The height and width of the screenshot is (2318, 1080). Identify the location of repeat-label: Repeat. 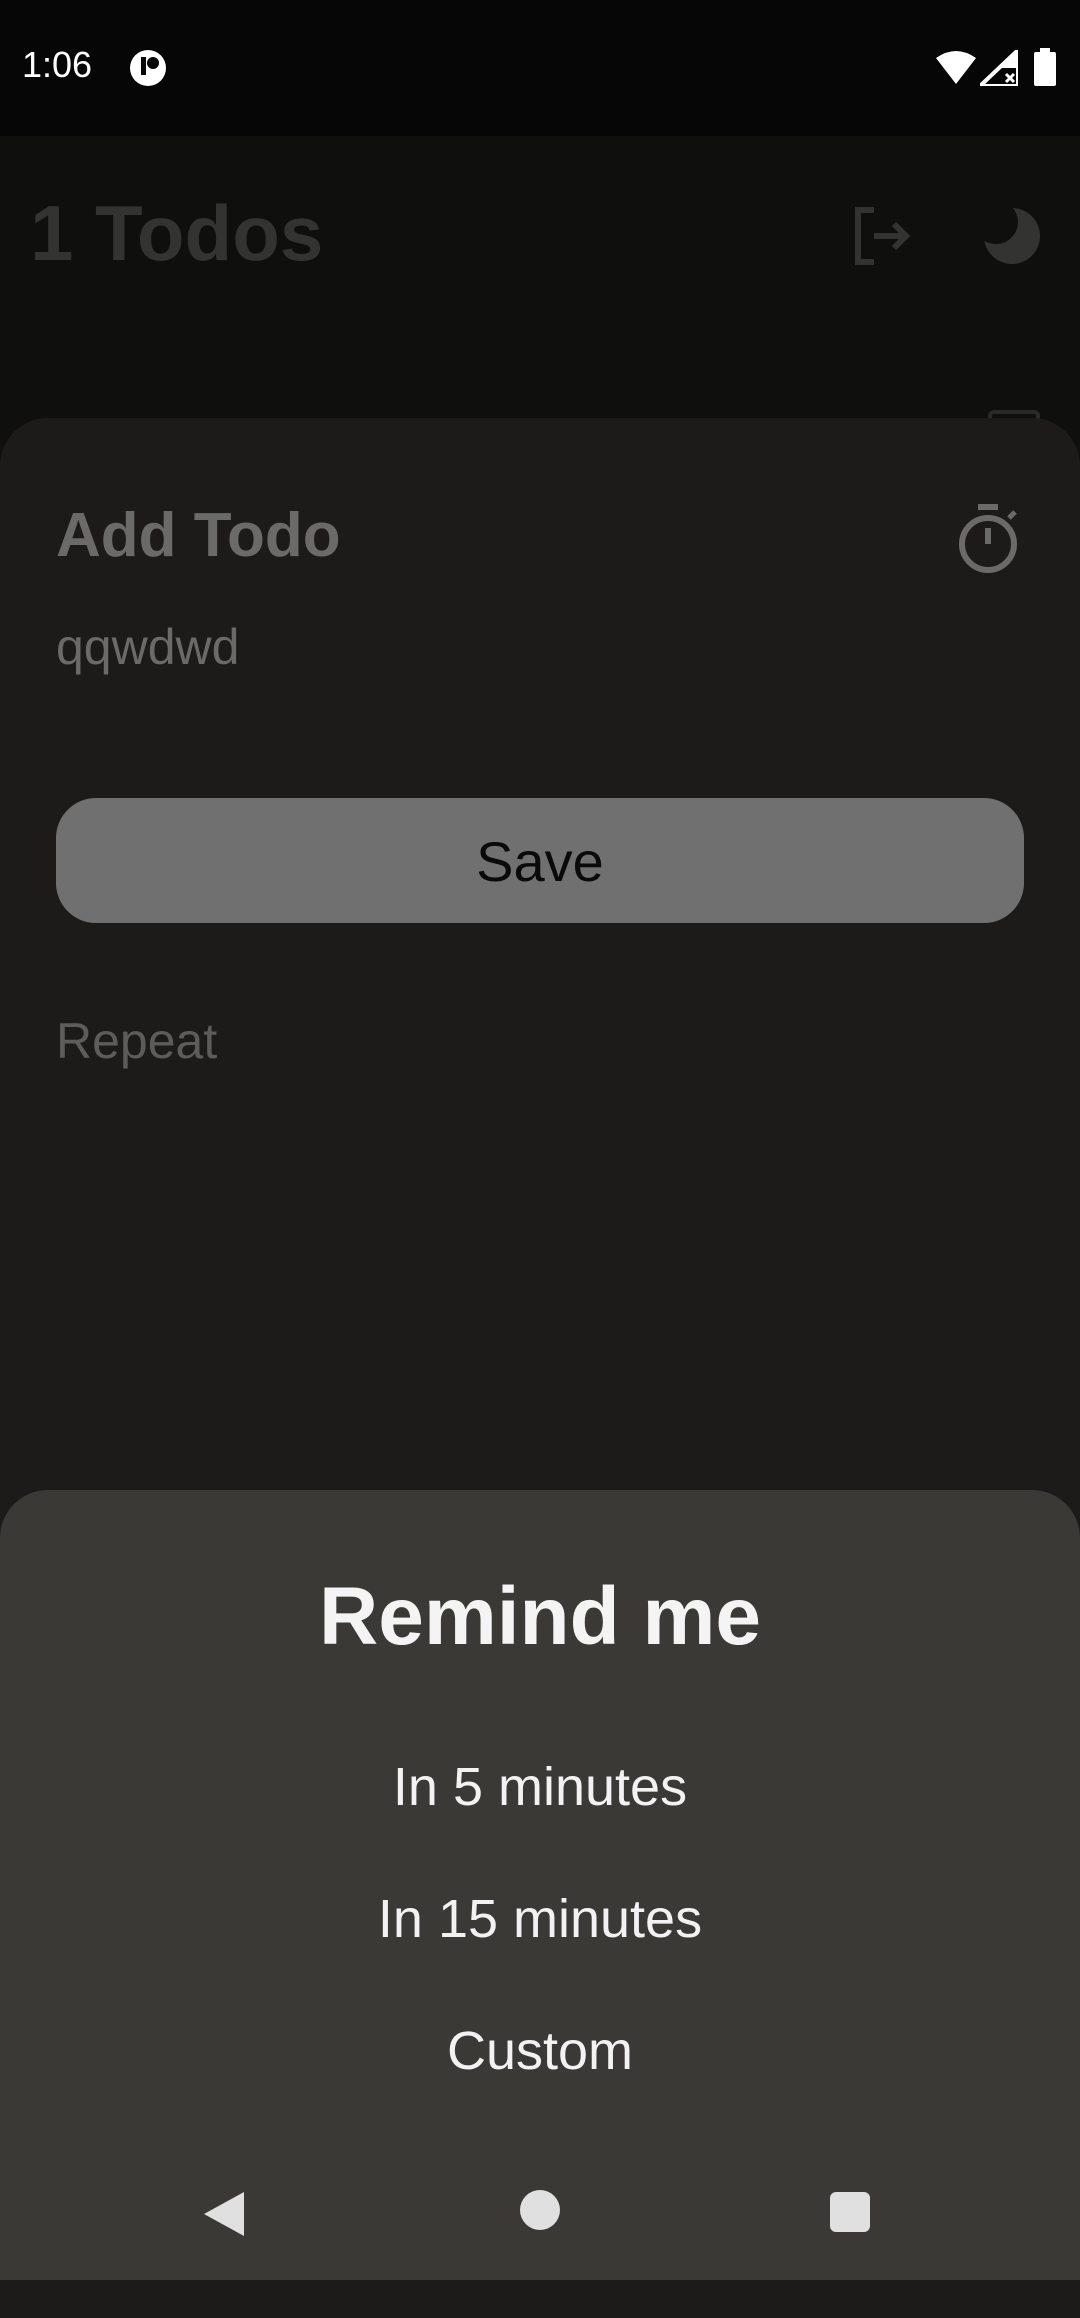
(136, 1041).